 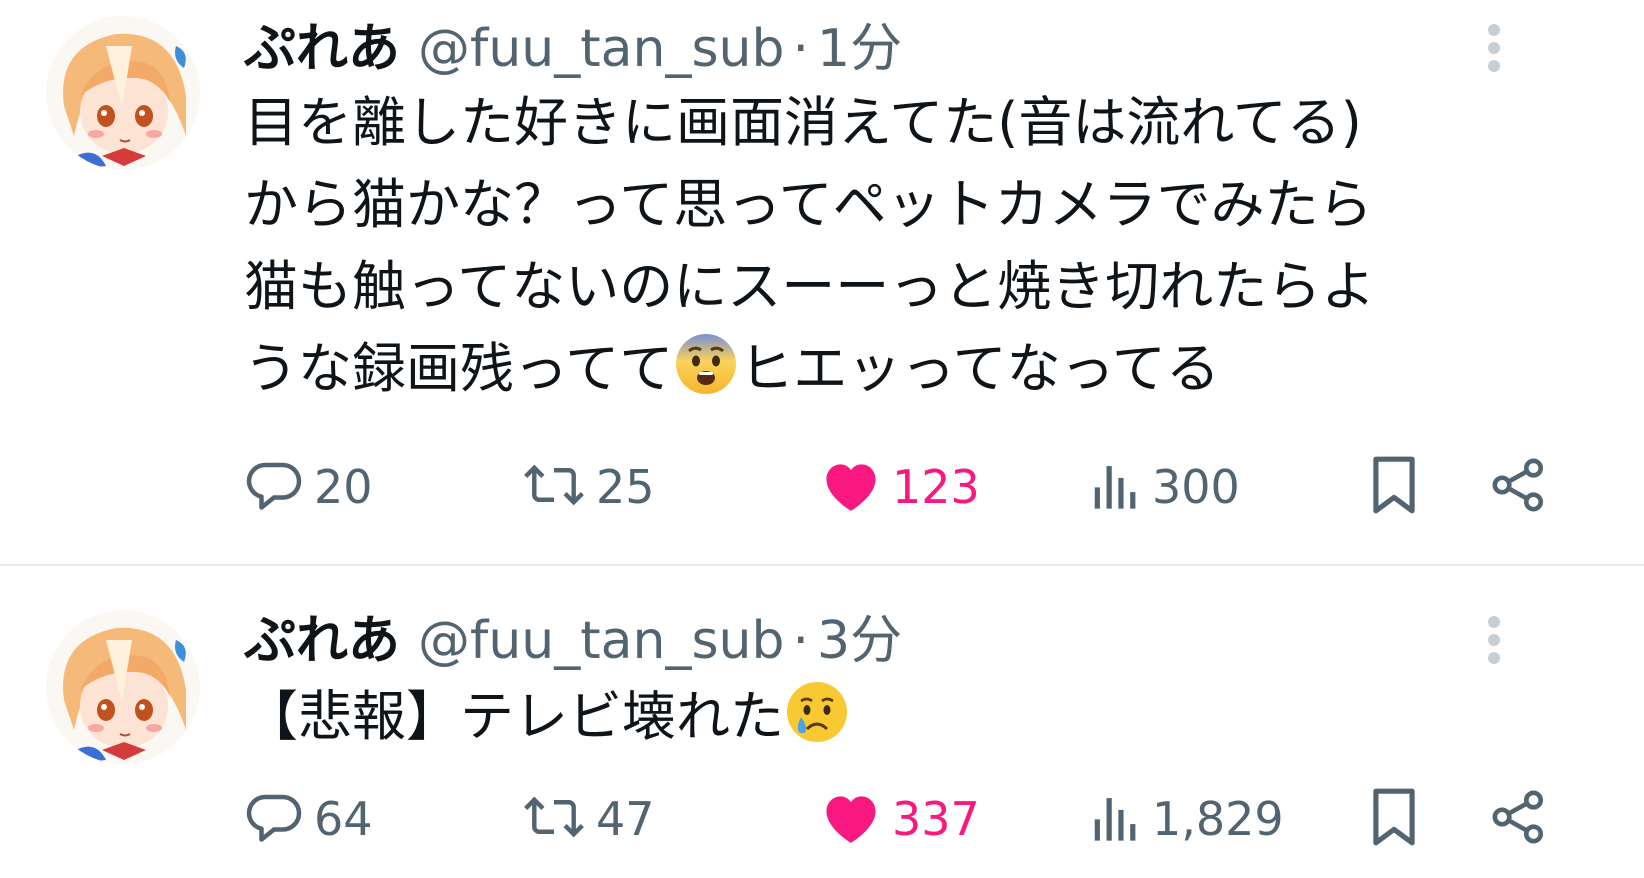 What do you see at coordinates (808, 204) in the screenshot?
I see `tweet-text-line: から猫かな？って思ってペットカメラでみたら` at bounding box center [808, 204].